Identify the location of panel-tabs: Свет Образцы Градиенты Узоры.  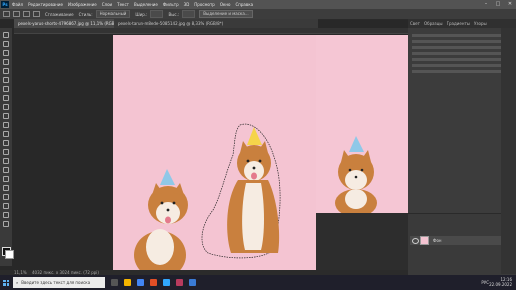
(462, 23).